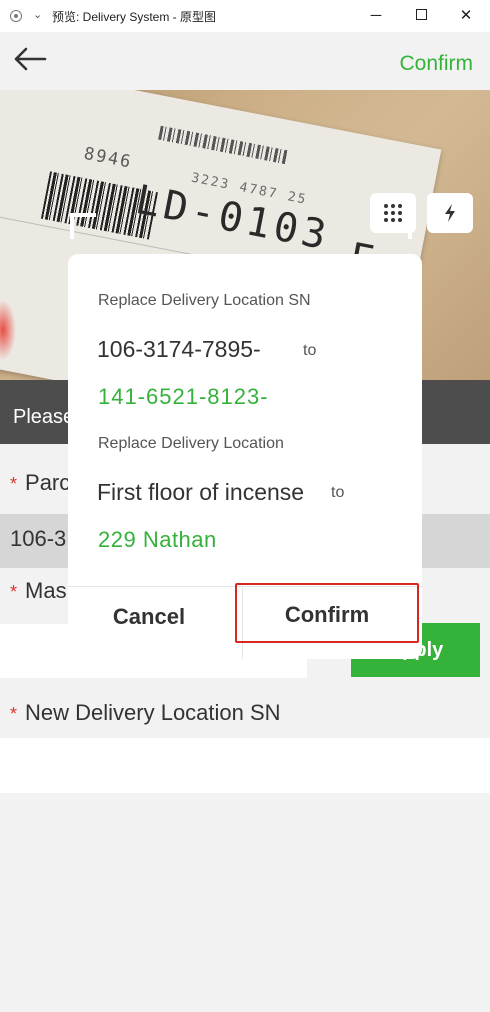 This screenshot has height=1012, width=490. I want to click on header-confirm-button: Confirm, so click(436, 64).